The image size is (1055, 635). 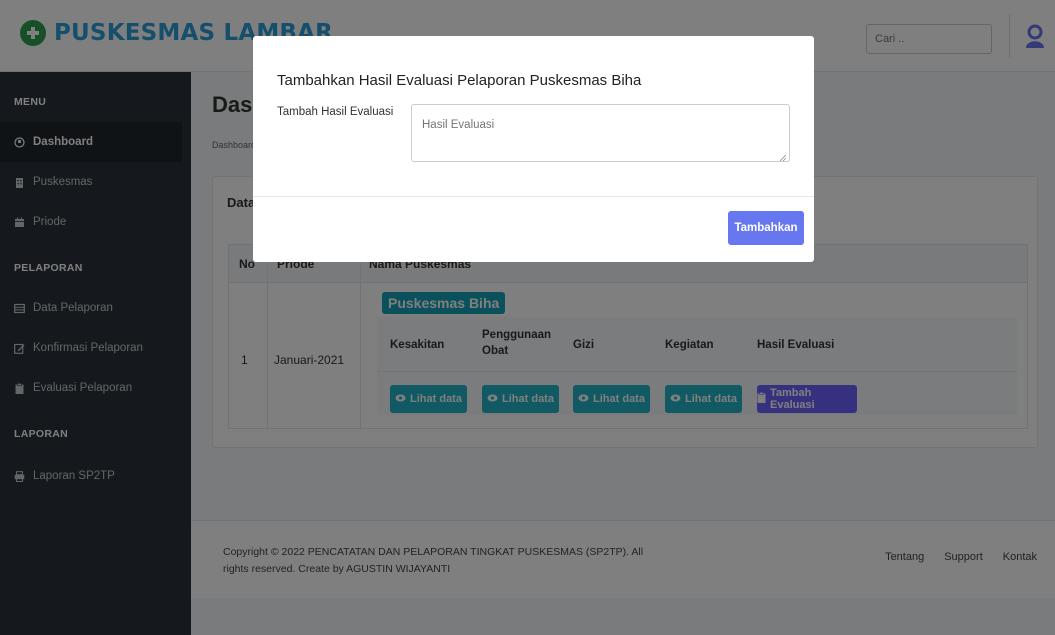 I want to click on tambahkan-button: Tambahkan, so click(x=766, y=228).